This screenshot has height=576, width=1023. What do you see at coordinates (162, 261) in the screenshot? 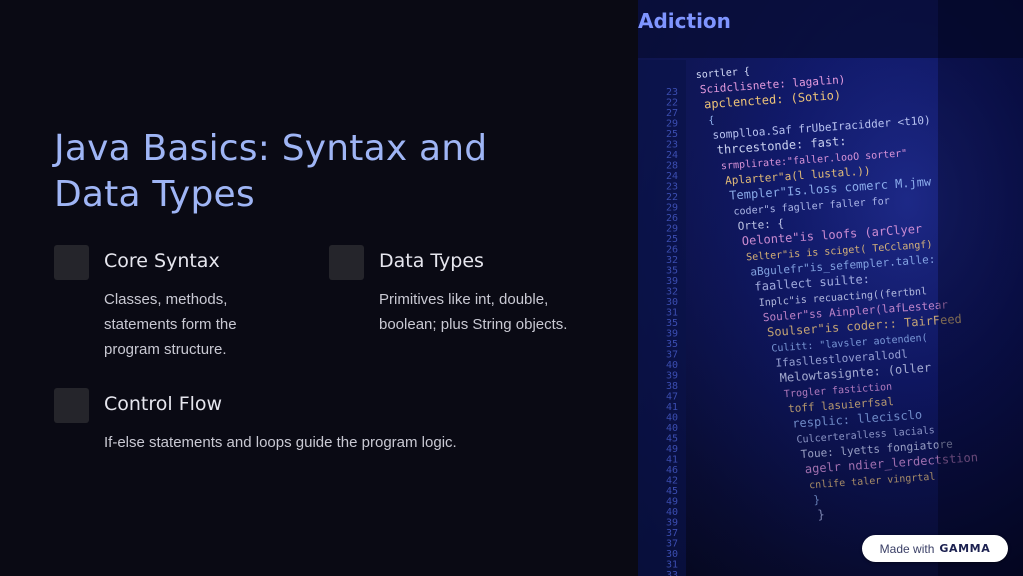
I see `card-heading: Core Syntax` at bounding box center [162, 261].